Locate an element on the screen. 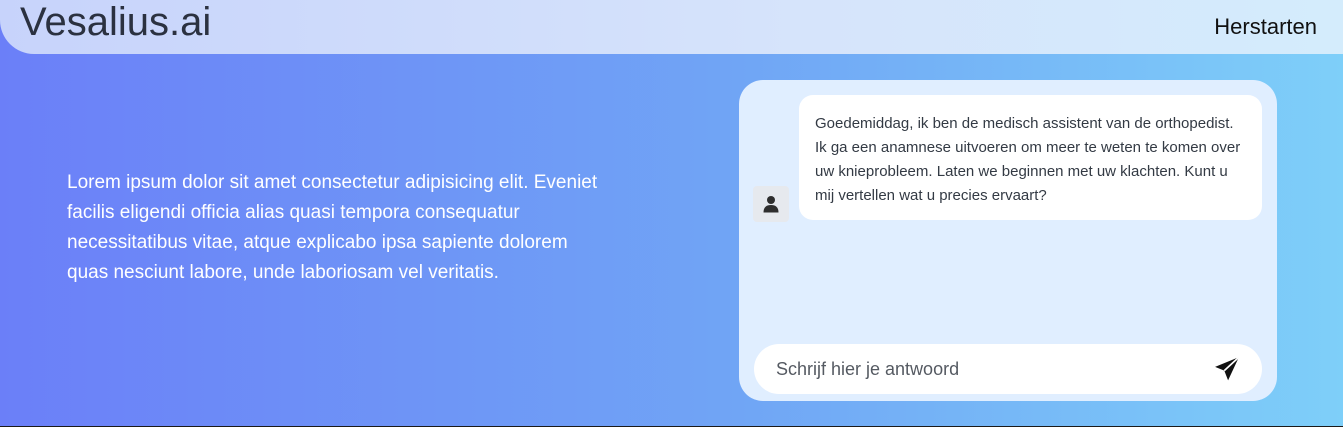 This screenshot has width=1343, height=427. assistant-avatar is located at coordinates (771, 204).